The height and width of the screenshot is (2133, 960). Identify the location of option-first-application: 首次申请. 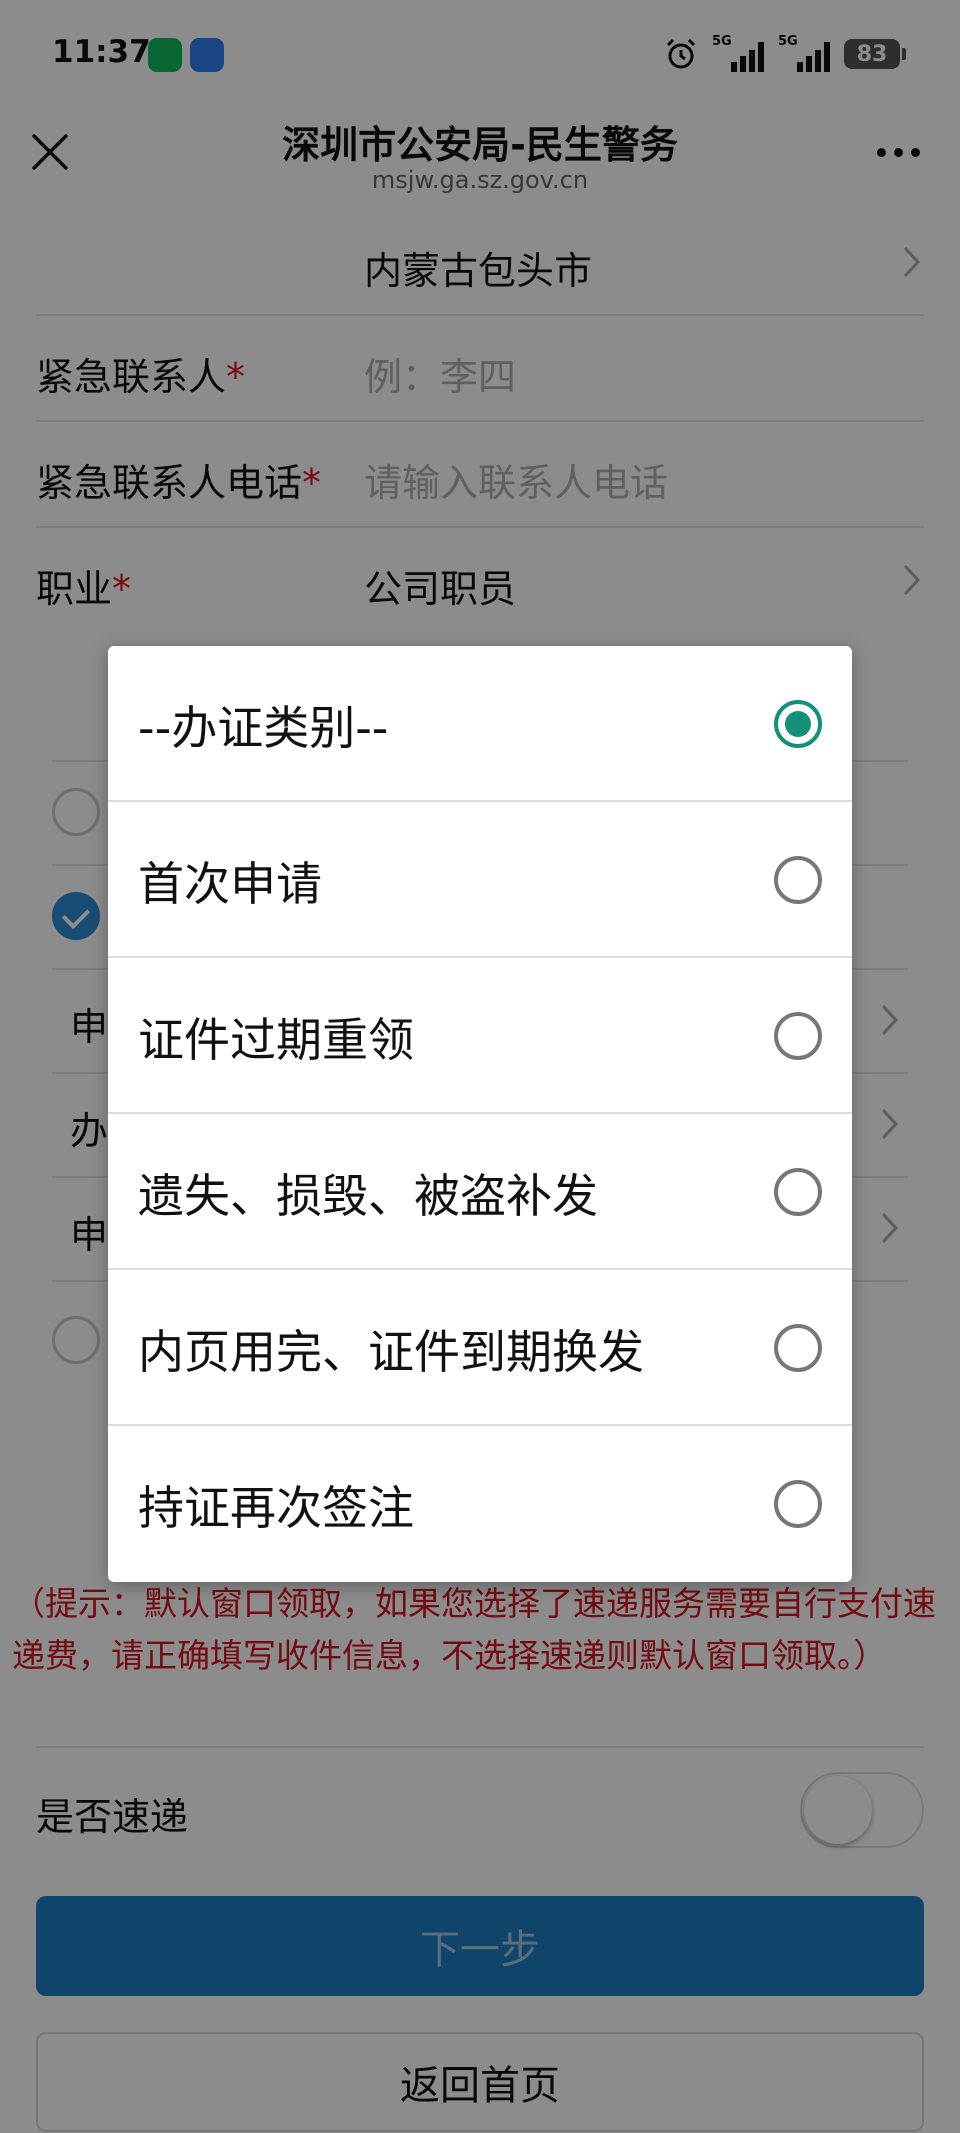
(480, 880).